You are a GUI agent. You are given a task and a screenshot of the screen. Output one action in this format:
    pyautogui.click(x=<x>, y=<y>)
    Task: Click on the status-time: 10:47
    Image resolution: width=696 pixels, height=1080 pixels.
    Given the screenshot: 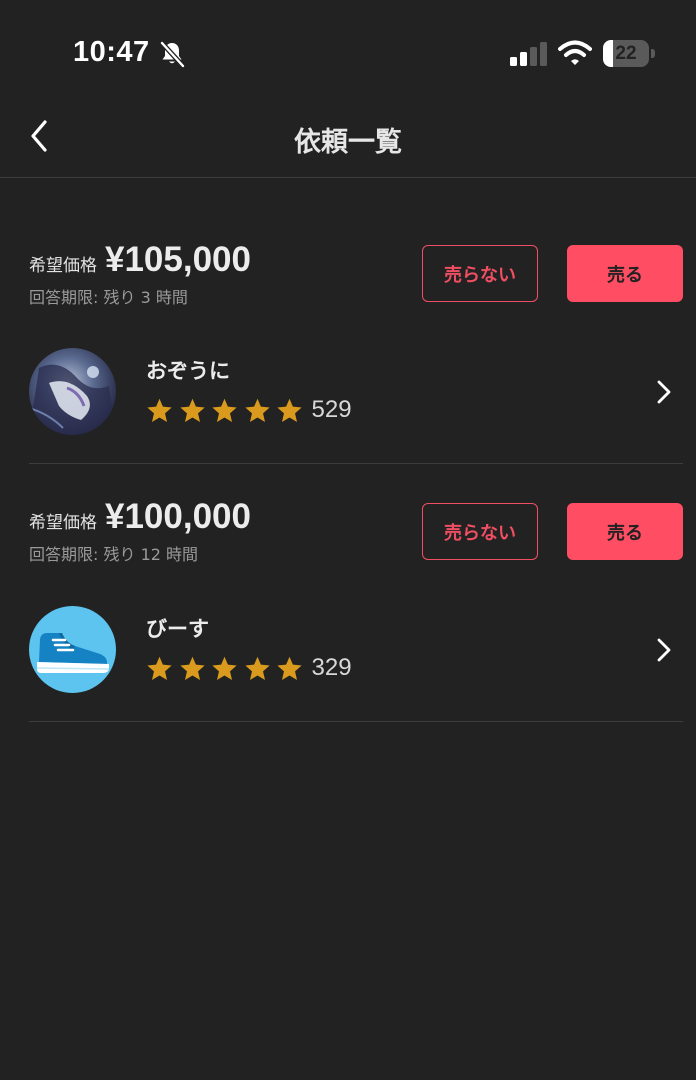 What is the action you would take?
    pyautogui.click(x=111, y=52)
    